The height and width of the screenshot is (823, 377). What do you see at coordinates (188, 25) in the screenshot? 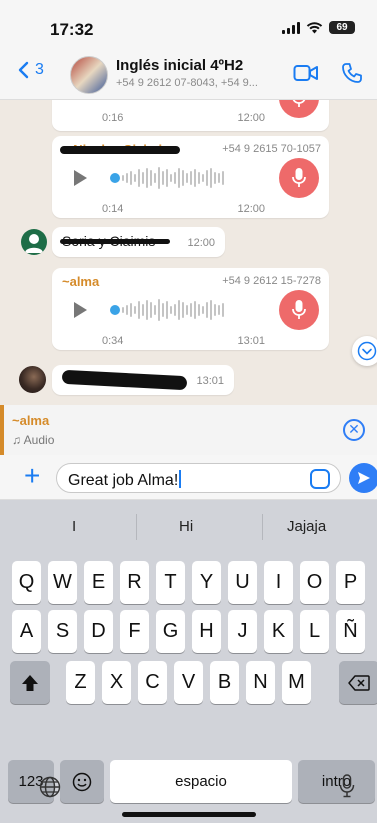
I see `status-bar: 17:32 69` at bounding box center [188, 25].